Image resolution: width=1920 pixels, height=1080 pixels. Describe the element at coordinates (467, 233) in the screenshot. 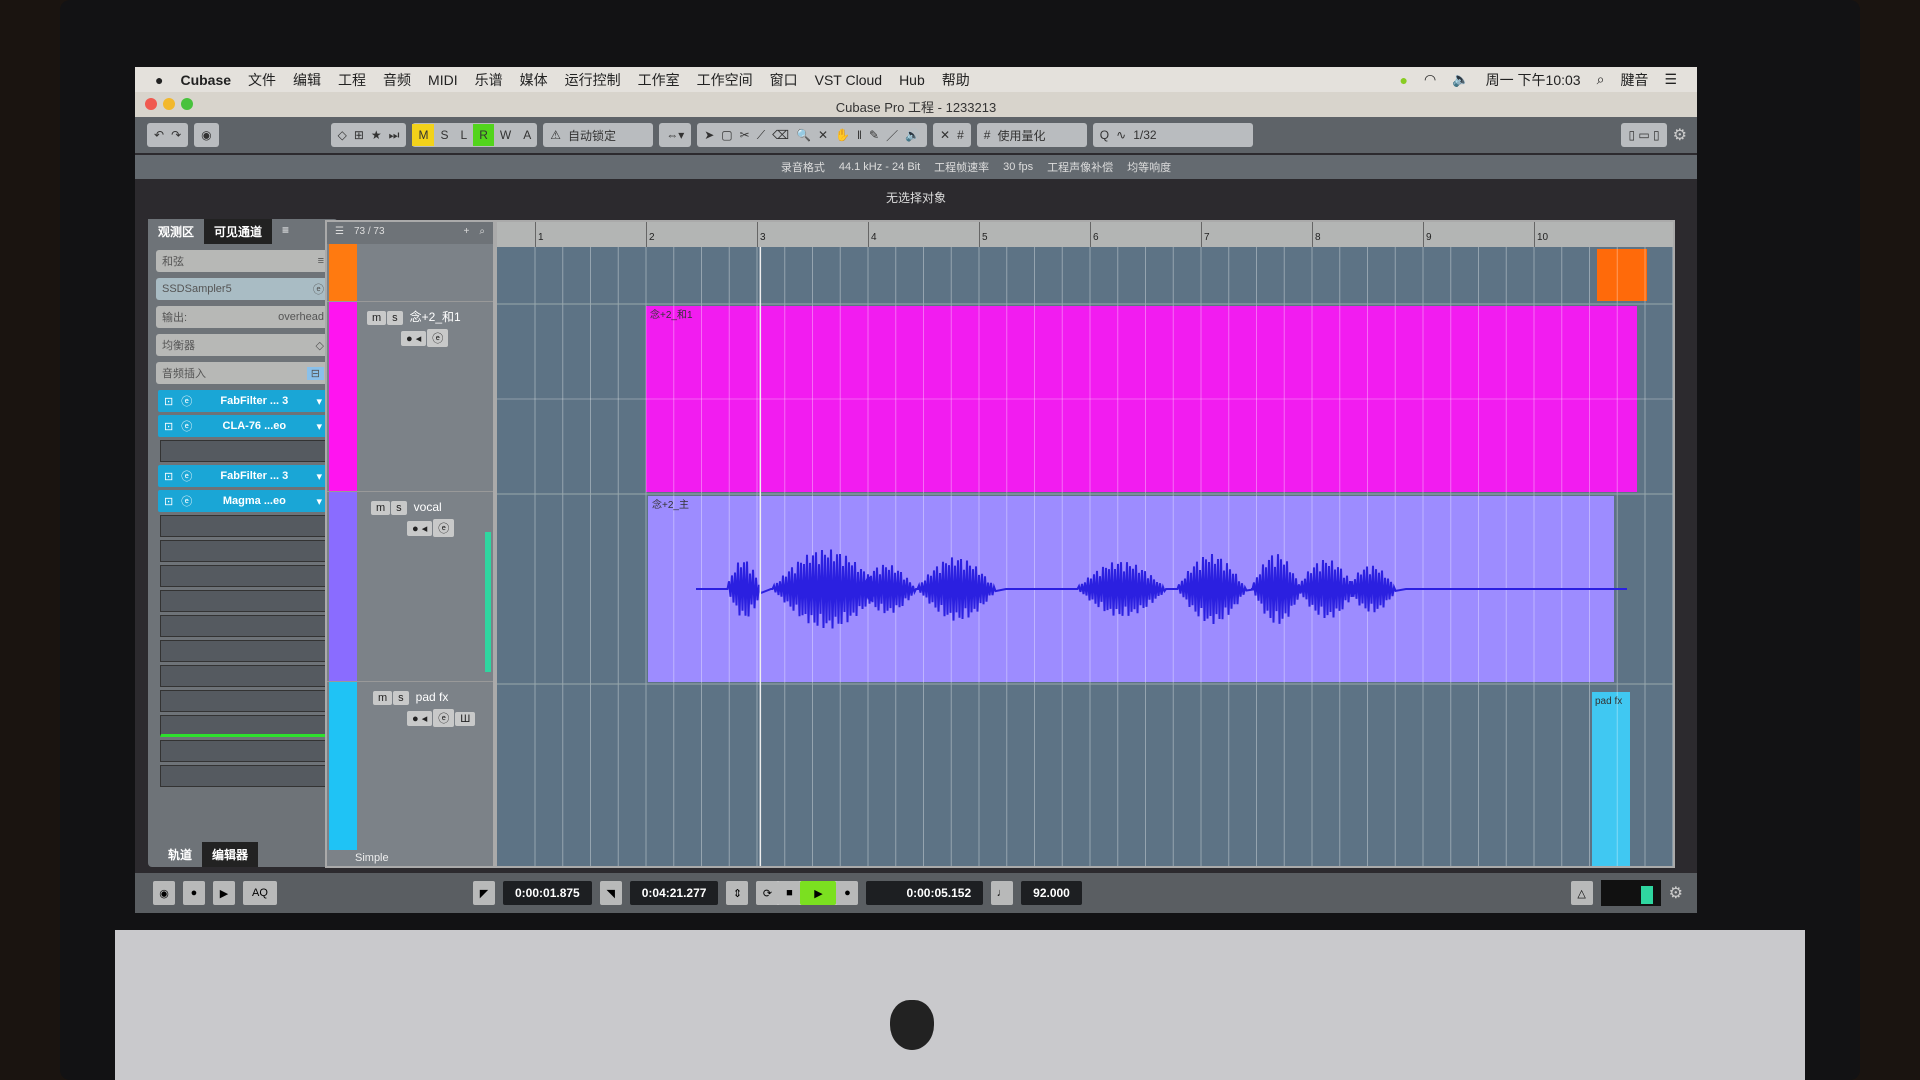

I see `add-track-icon: +` at that location.